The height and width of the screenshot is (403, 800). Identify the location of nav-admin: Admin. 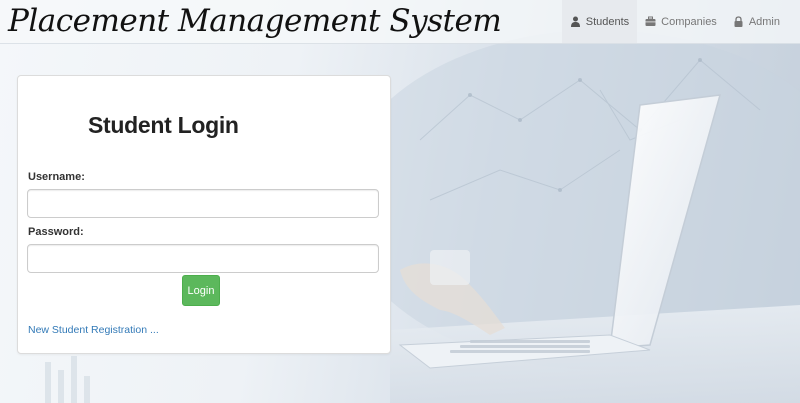
(756, 21).